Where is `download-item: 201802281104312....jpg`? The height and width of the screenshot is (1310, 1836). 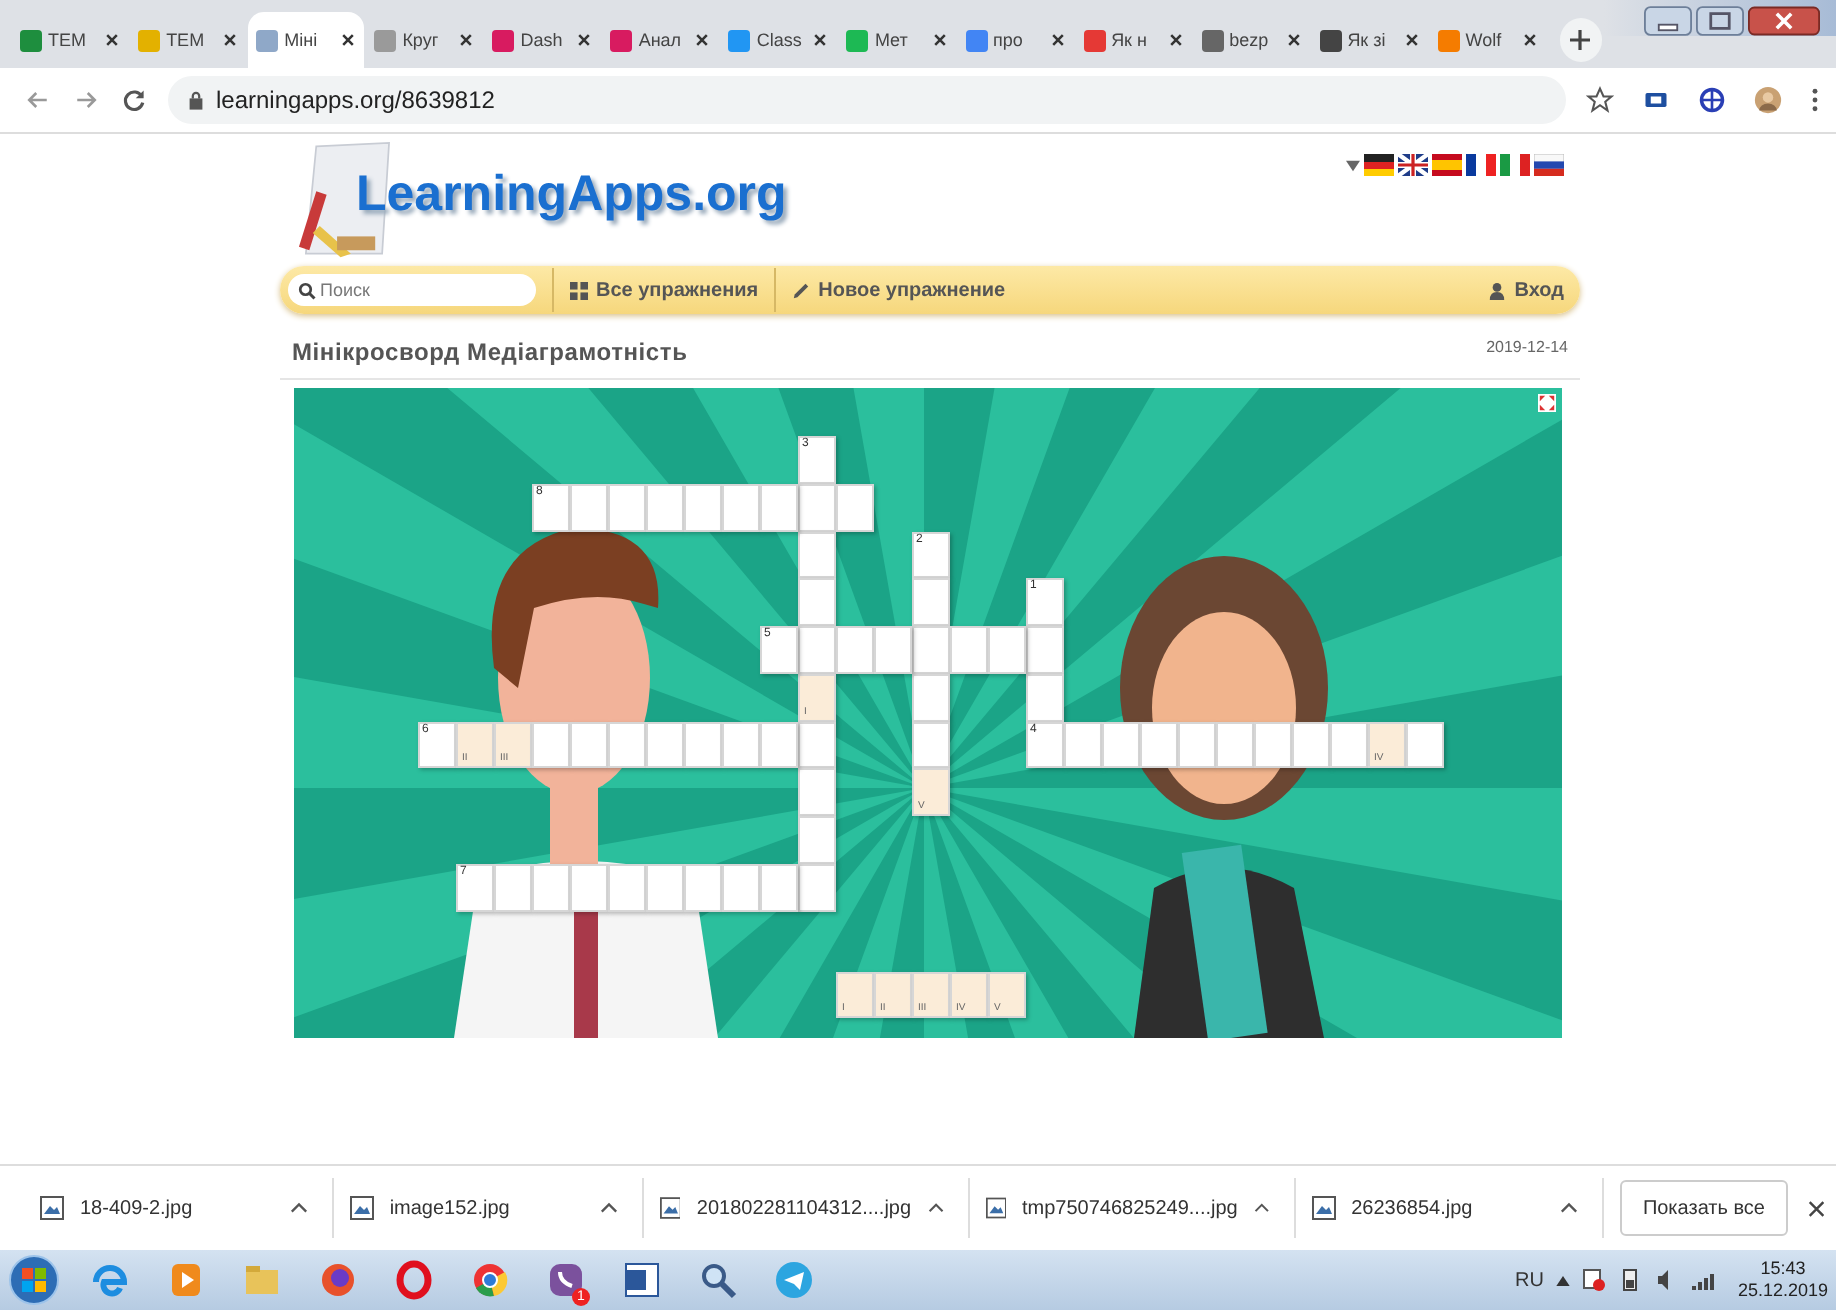 download-item: 201802281104312....jpg is located at coordinates (814, 1208).